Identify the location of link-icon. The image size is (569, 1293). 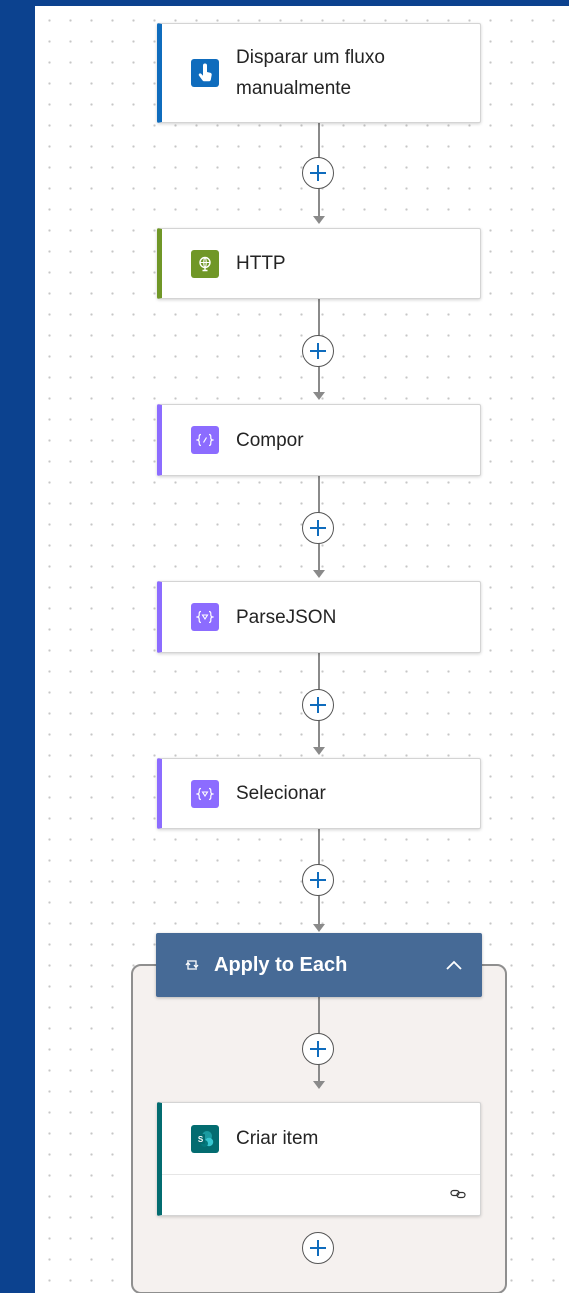
(458, 1196).